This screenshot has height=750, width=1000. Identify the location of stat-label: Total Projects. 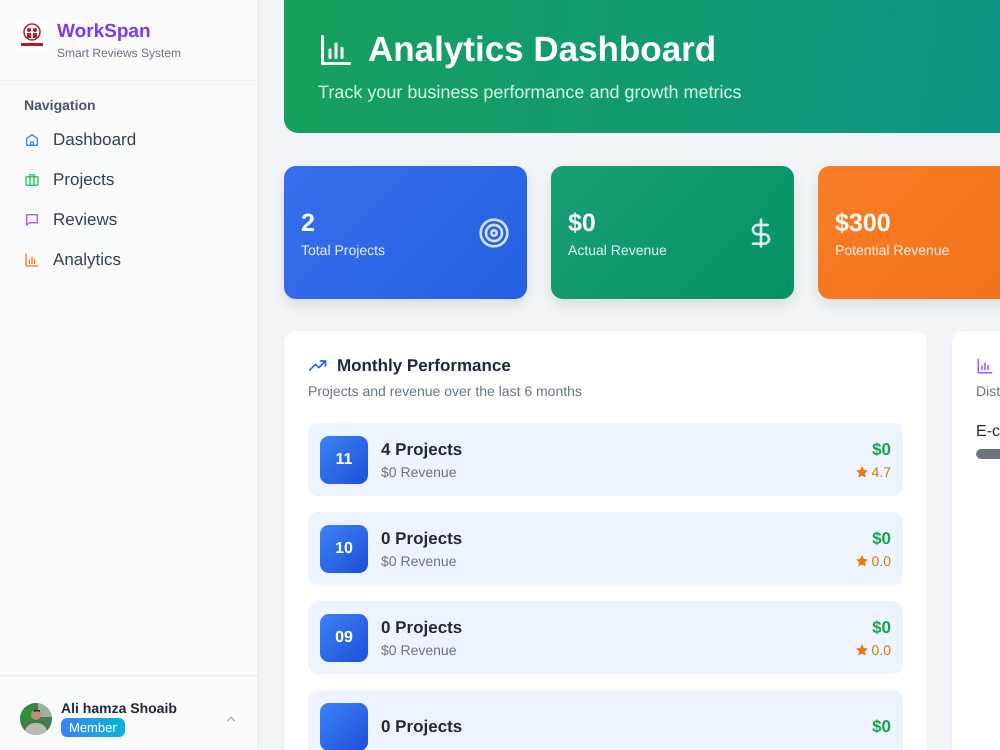
(343, 250).